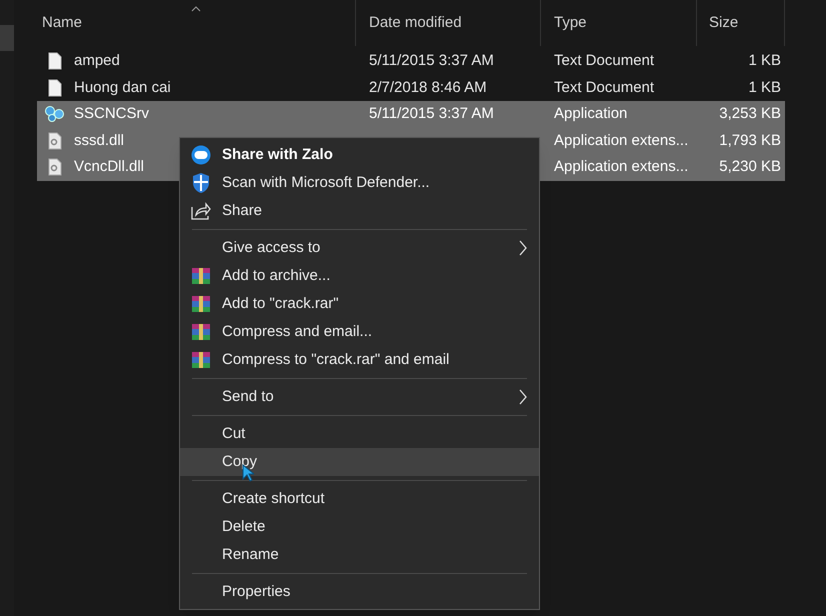 The image size is (826, 616). Describe the element at coordinates (750, 114) in the screenshot. I see `file-size: 3,253 KB` at that location.